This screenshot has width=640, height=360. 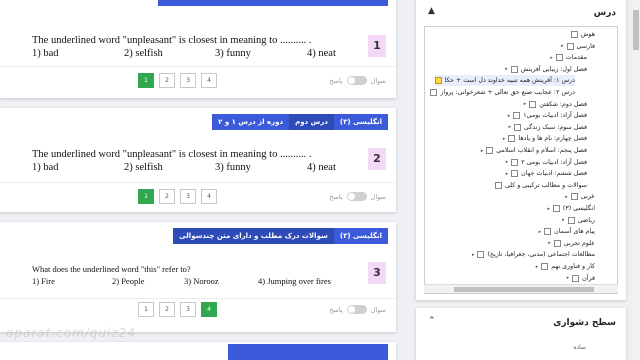 I want to click on tree-node: ▸ قرآن, so click(x=579, y=278).